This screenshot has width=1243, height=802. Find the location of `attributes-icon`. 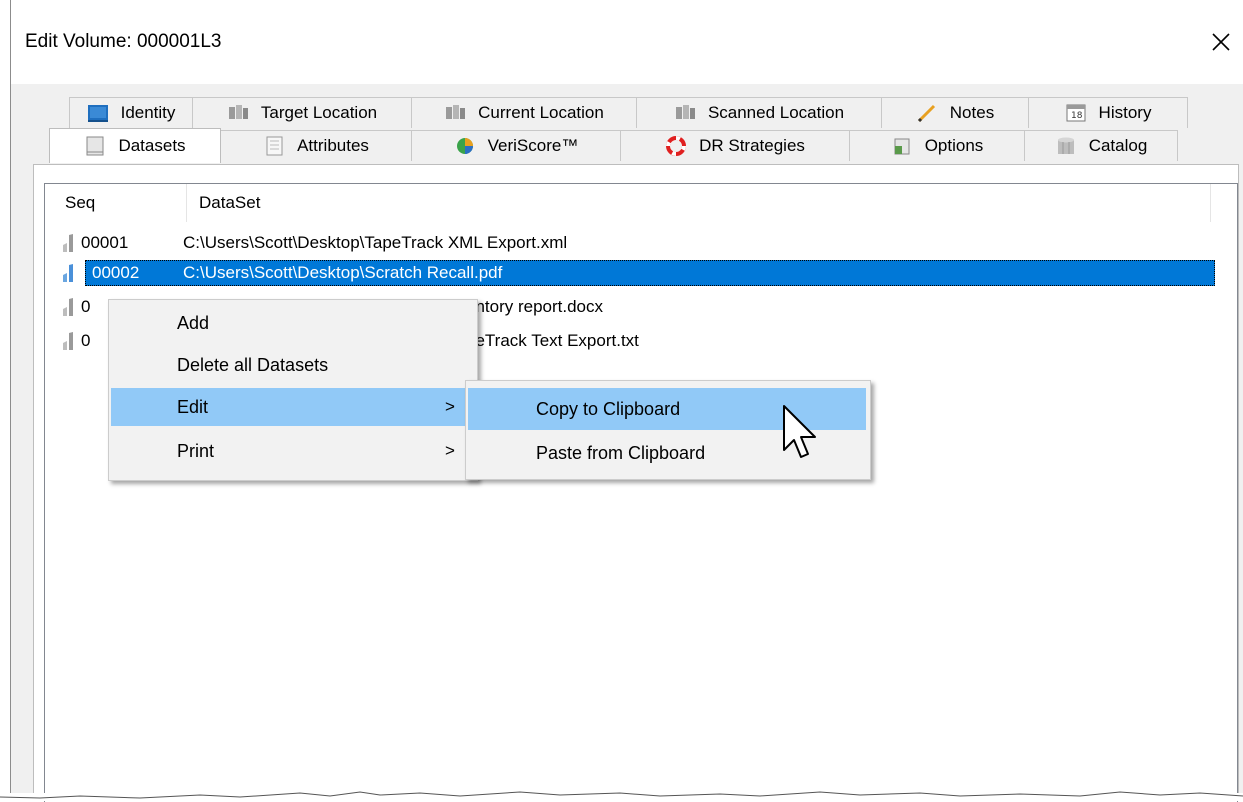

attributes-icon is located at coordinates (274, 146).